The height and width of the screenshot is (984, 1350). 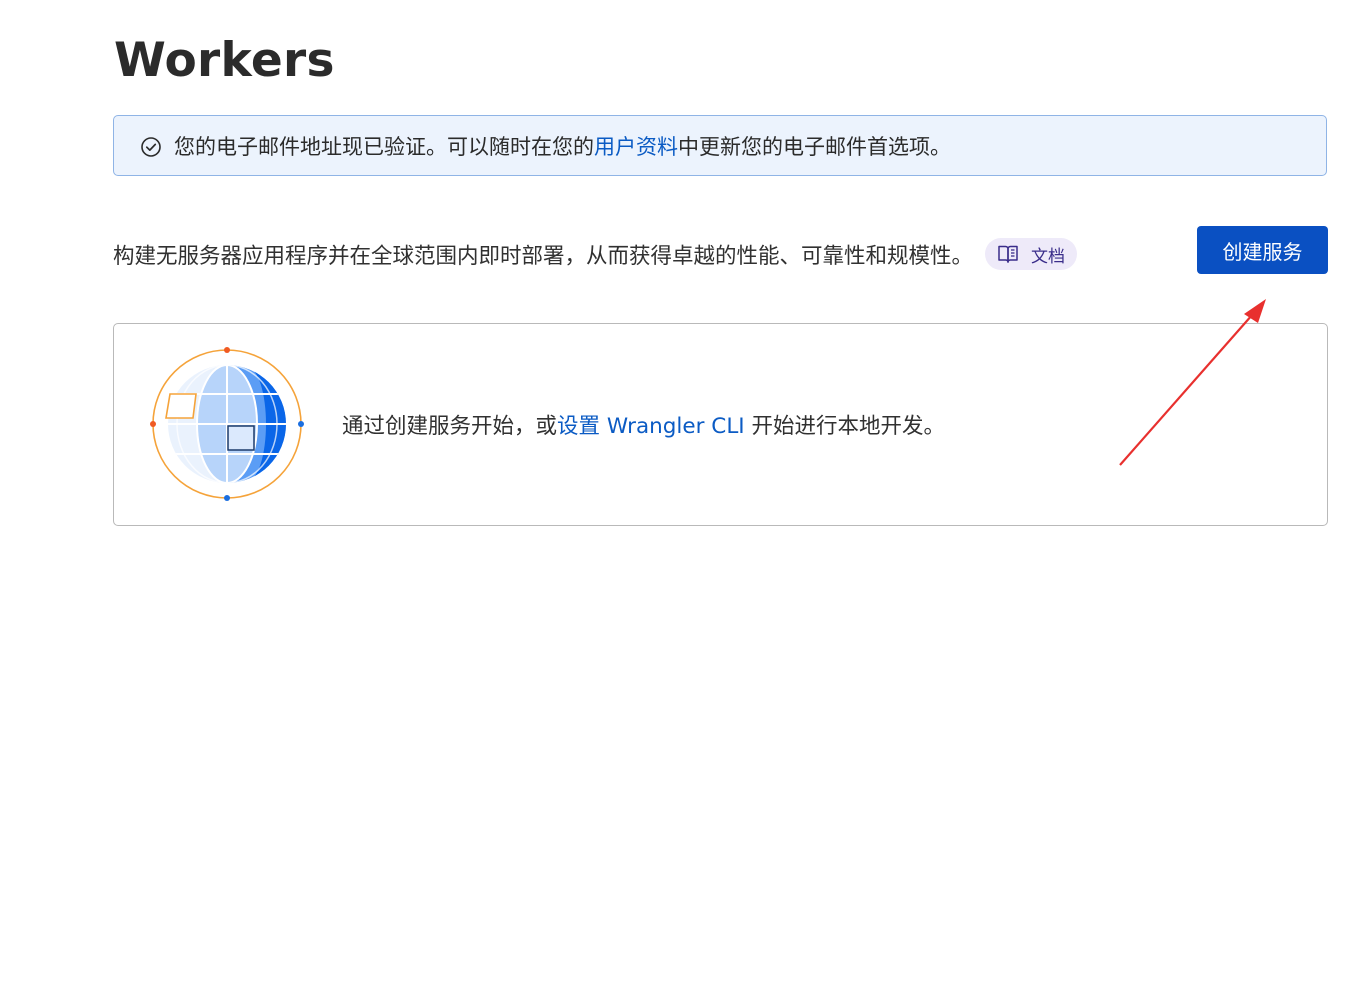 What do you see at coordinates (384, 146) in the screenshot?
I see `banner-text-before: 您的电子邮件地址现已验证。可以随时在您的` at bounding box center [384, 146].